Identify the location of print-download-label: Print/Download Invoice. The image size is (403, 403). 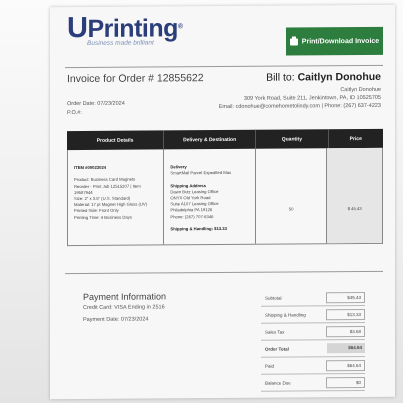
(340, 41).